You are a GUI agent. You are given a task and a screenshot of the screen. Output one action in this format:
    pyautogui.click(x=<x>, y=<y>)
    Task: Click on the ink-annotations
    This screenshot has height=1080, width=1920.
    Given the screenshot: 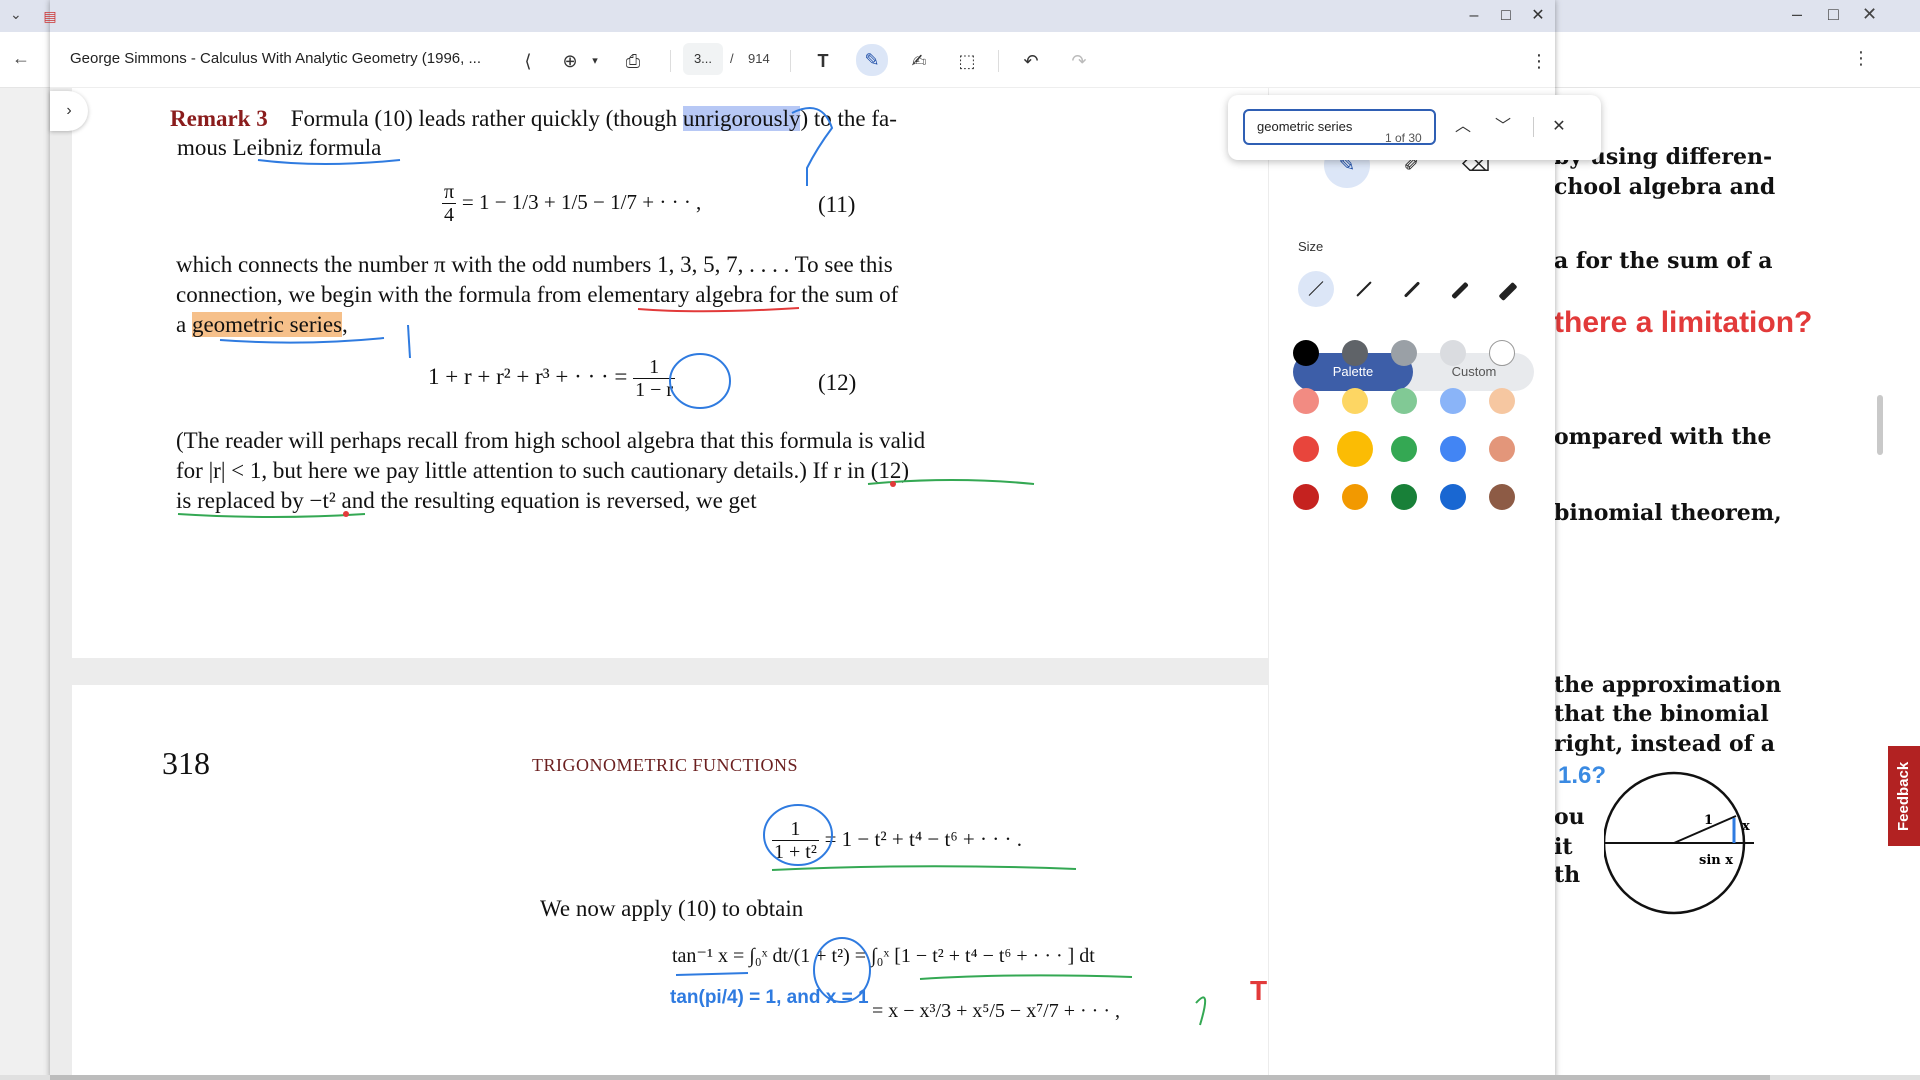 What is the action you would take?
    pyautogui.click(x=941, y=915)
    